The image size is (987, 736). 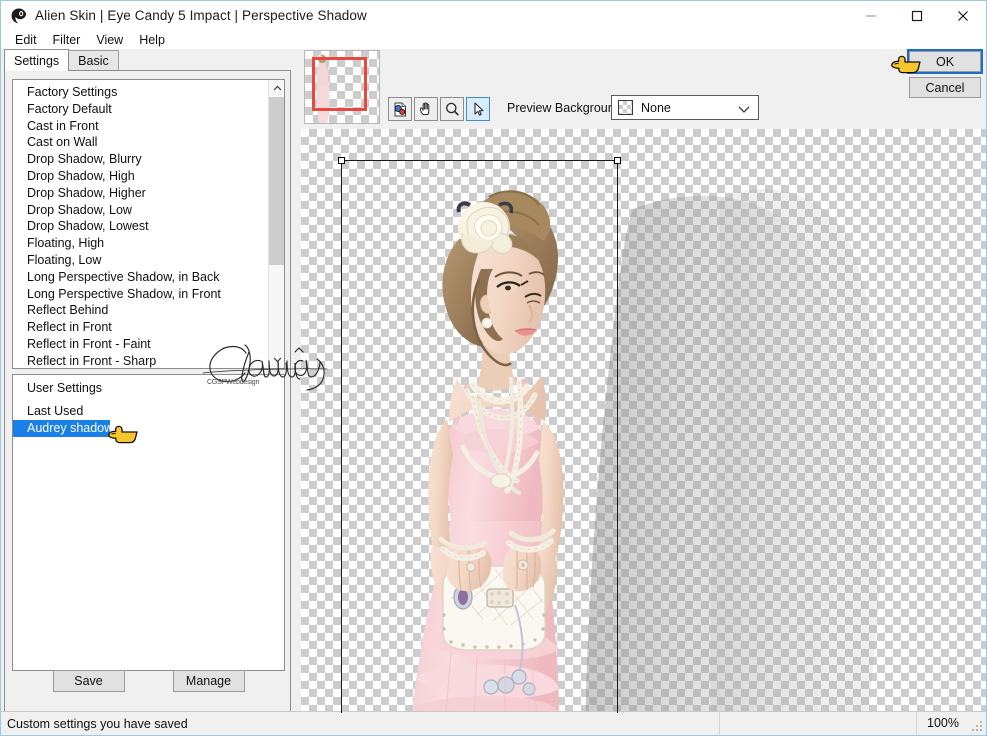 What do you see at coordinates (566, 108) in the screenshot?
I see `preview-background-label: Preview Background:` at bounding box center [566, 108].